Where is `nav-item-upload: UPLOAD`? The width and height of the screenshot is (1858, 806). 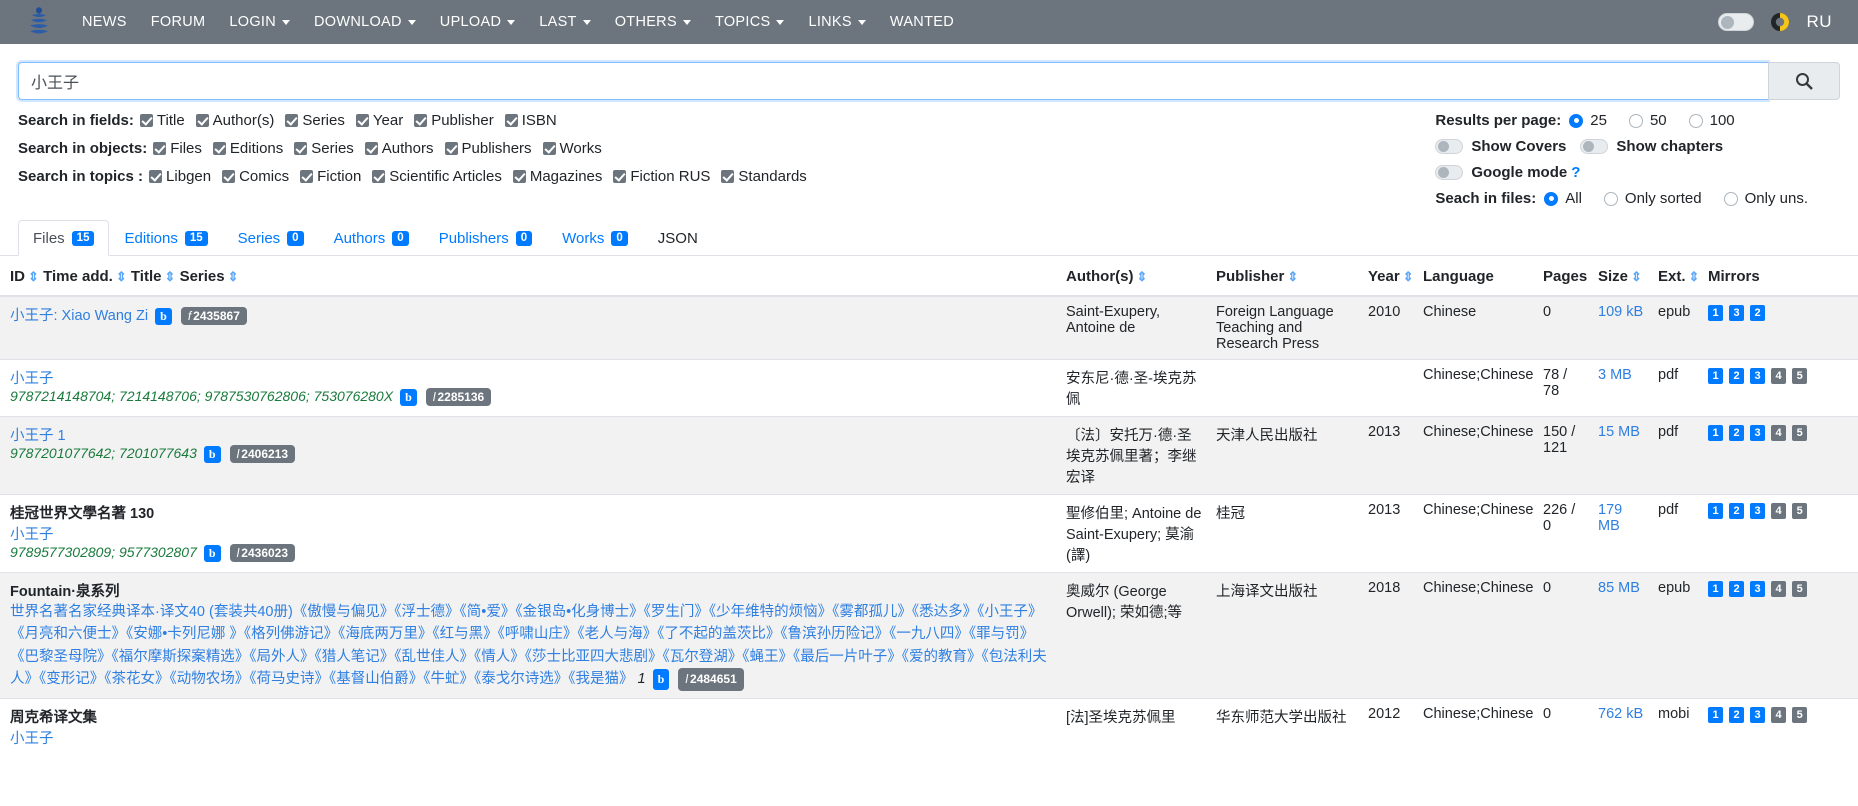 nav-item-upload: UPLOAD is located at coordinates (477, 22).